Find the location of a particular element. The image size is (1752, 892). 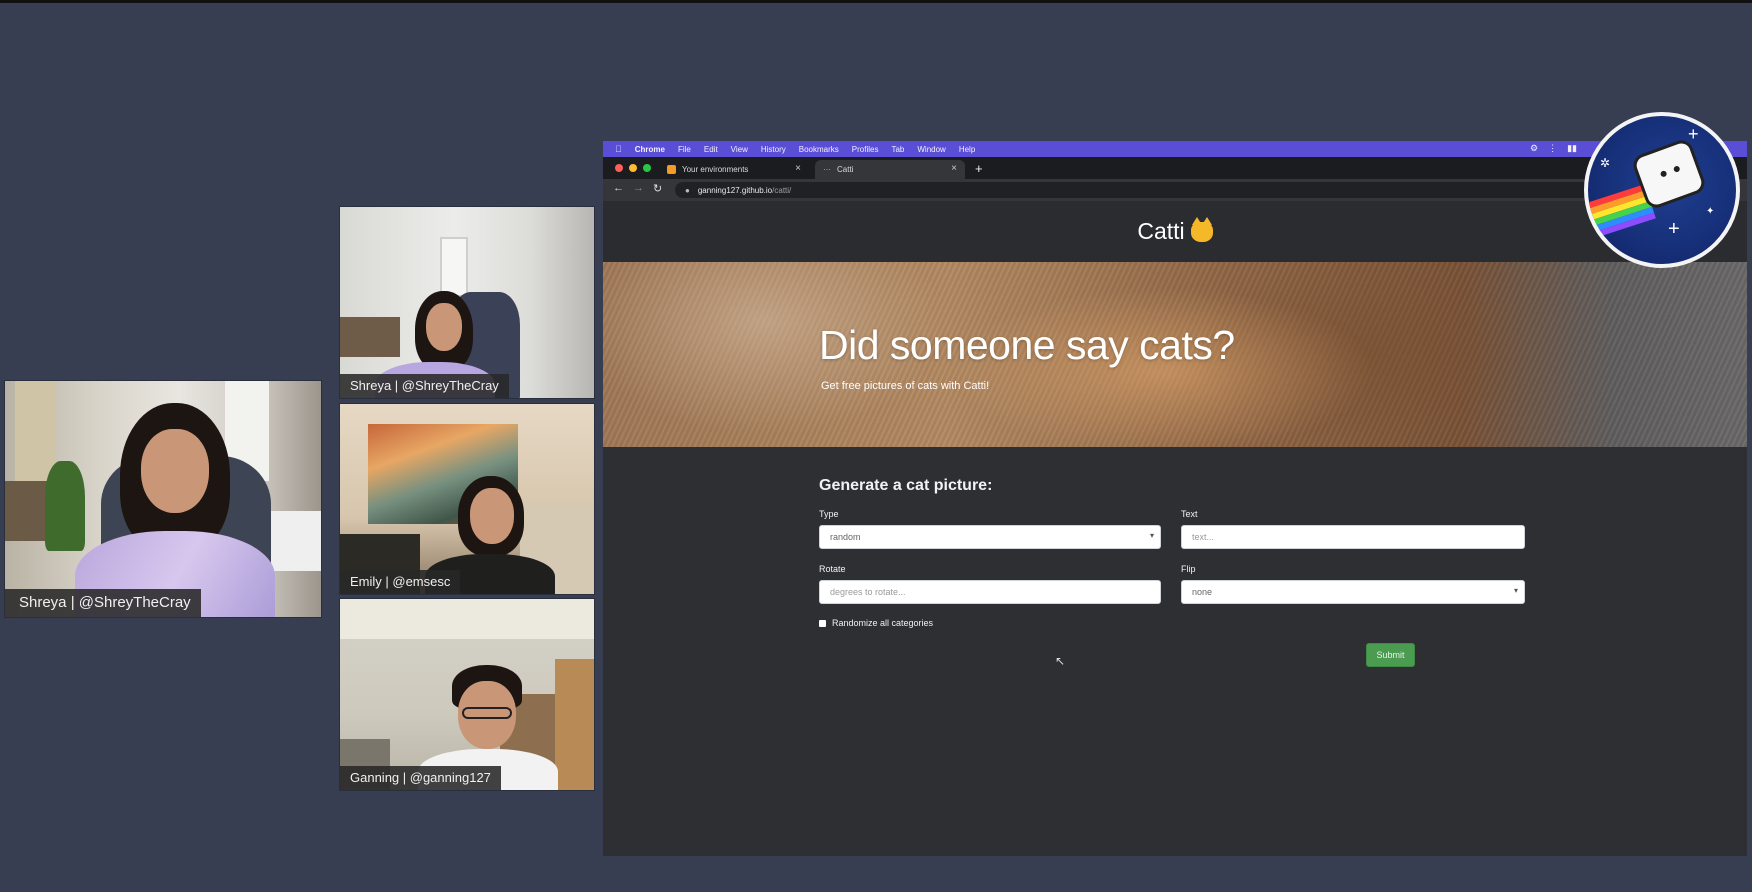

menu-extra-icon: ⋮ is located at coordinates (1552, 148).